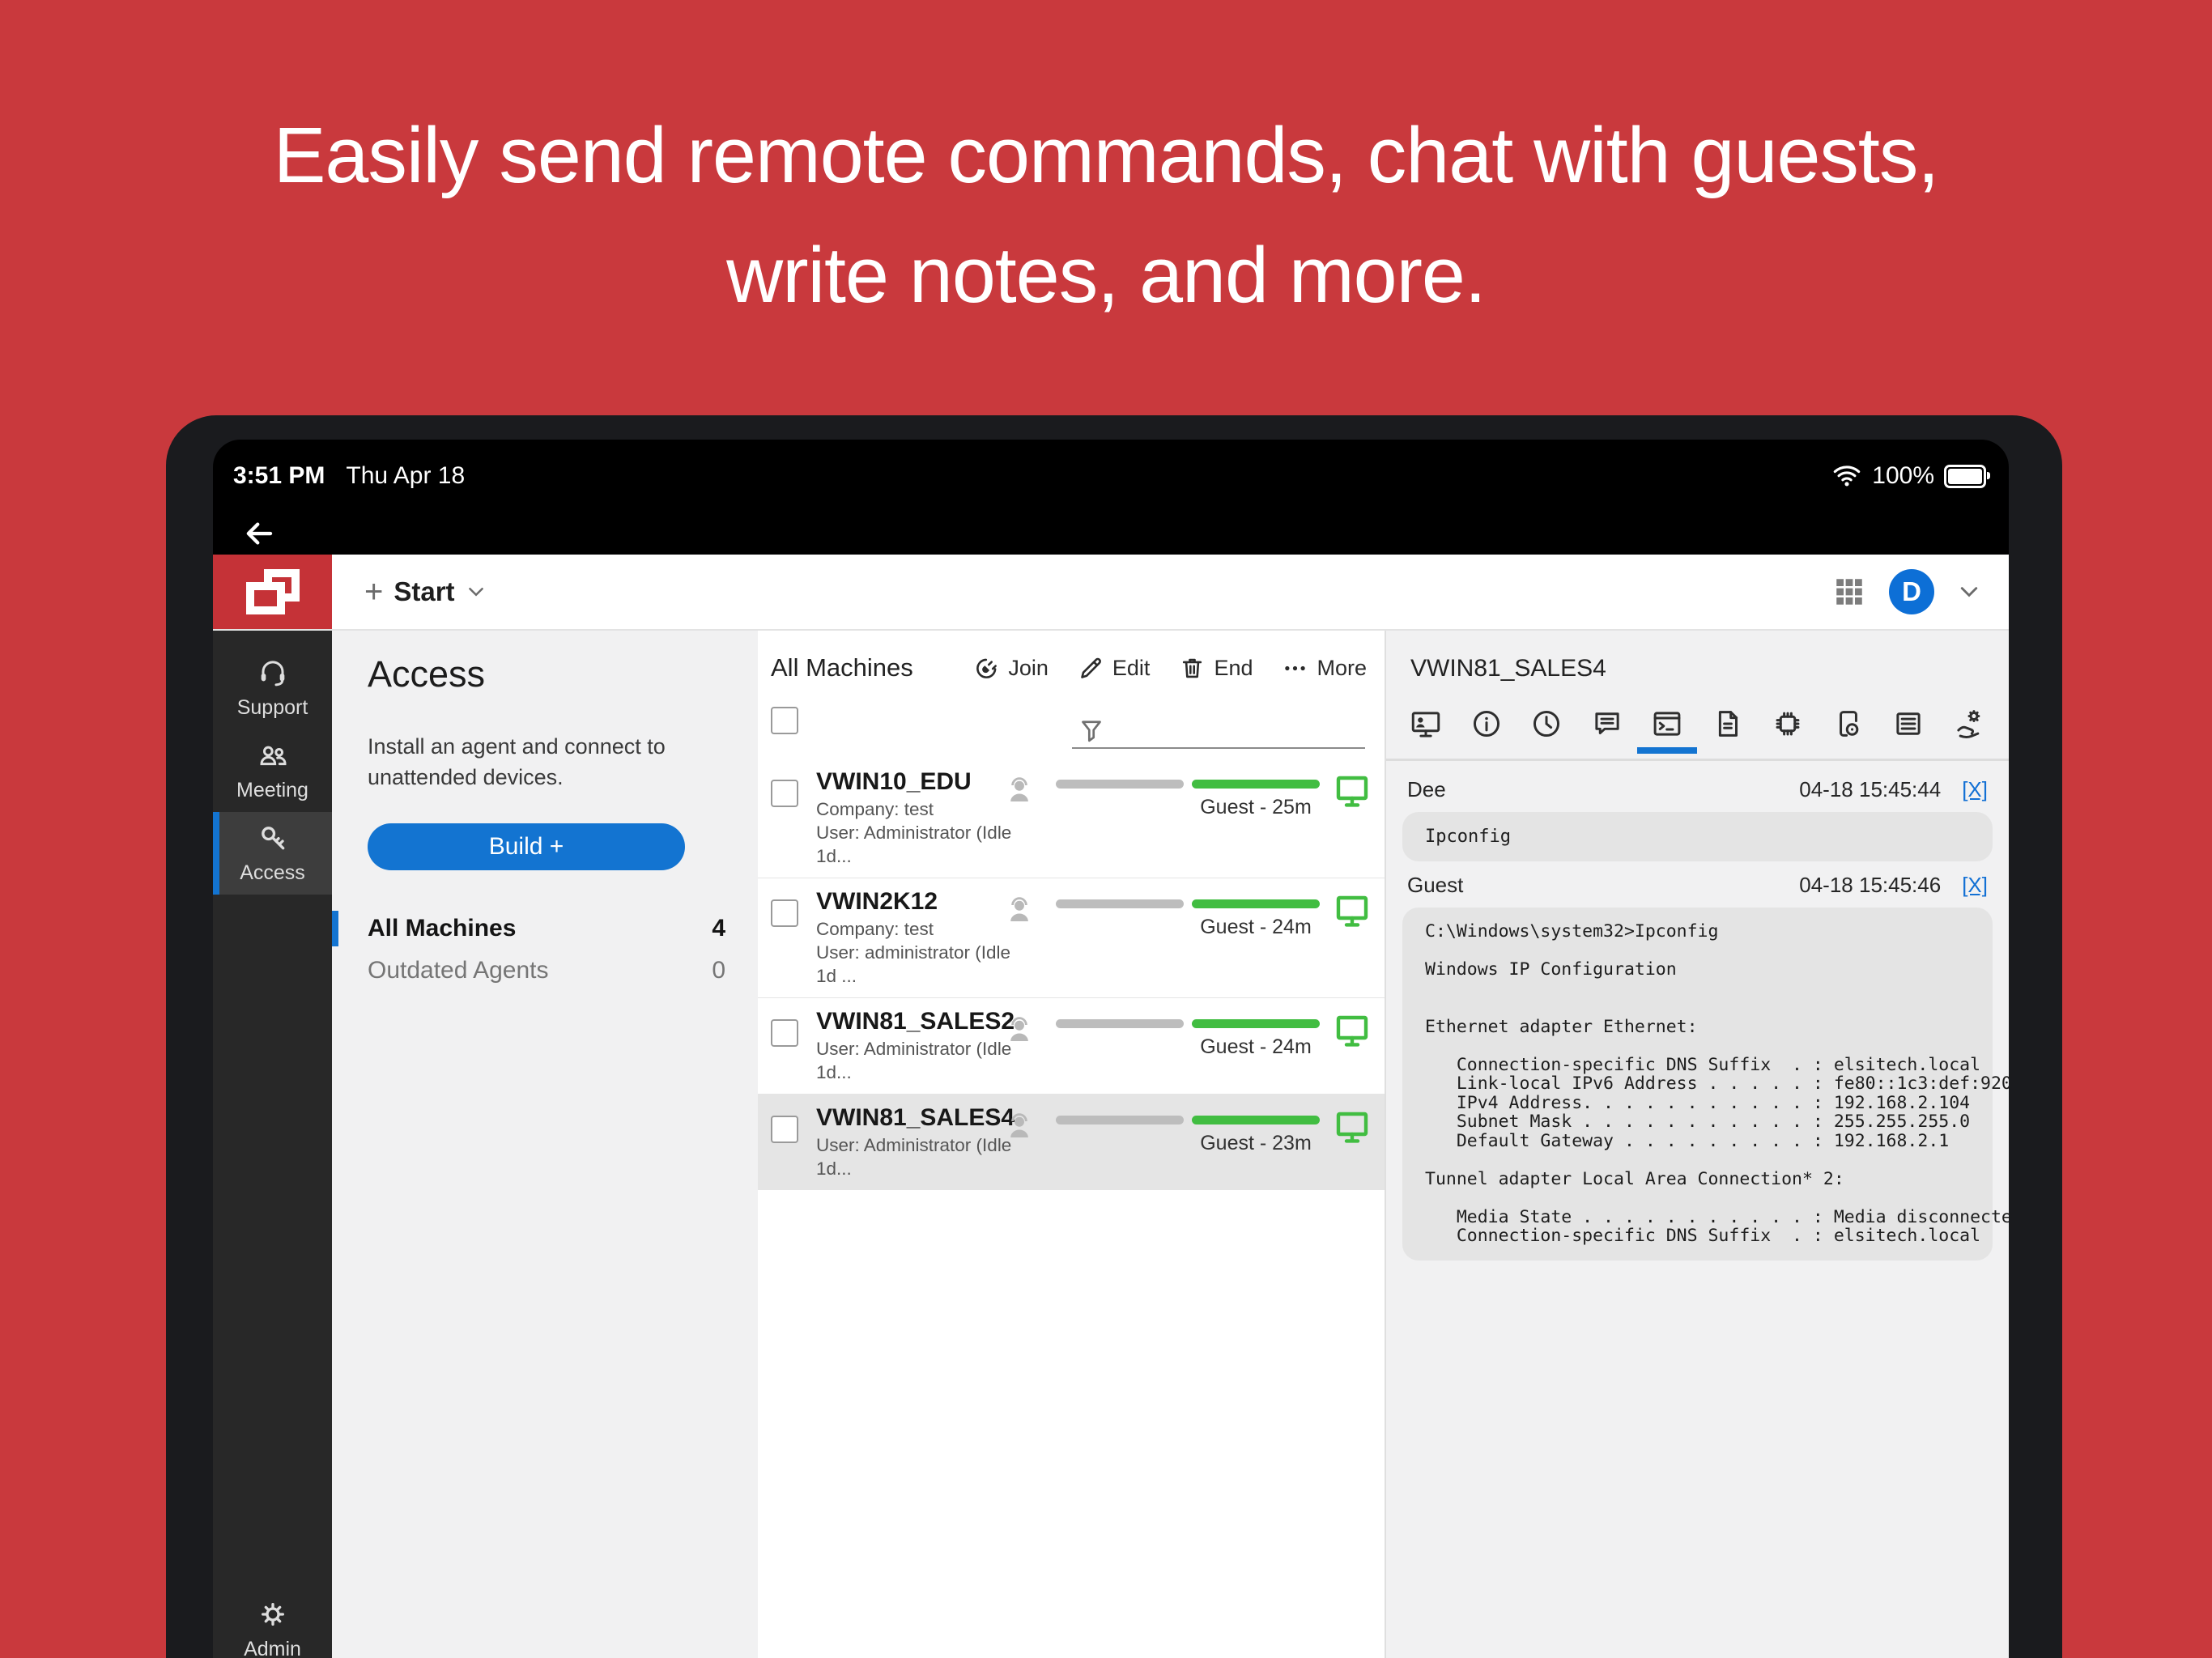 This screenshot has height=1658, width=2212. I want to click on filter-funnel-icon, so click(1092, 731).